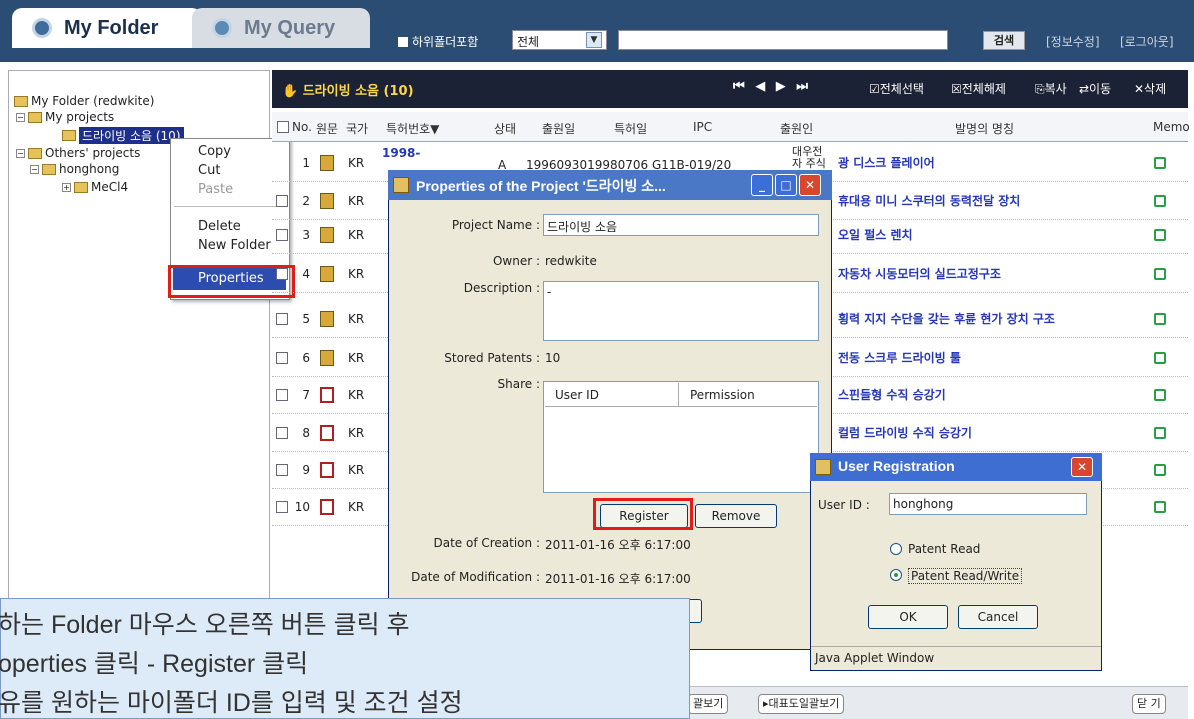 Image resolution: width=1194 pixels, height=719 pixels. I want to click on minimize-button: _, so click(762, 185).